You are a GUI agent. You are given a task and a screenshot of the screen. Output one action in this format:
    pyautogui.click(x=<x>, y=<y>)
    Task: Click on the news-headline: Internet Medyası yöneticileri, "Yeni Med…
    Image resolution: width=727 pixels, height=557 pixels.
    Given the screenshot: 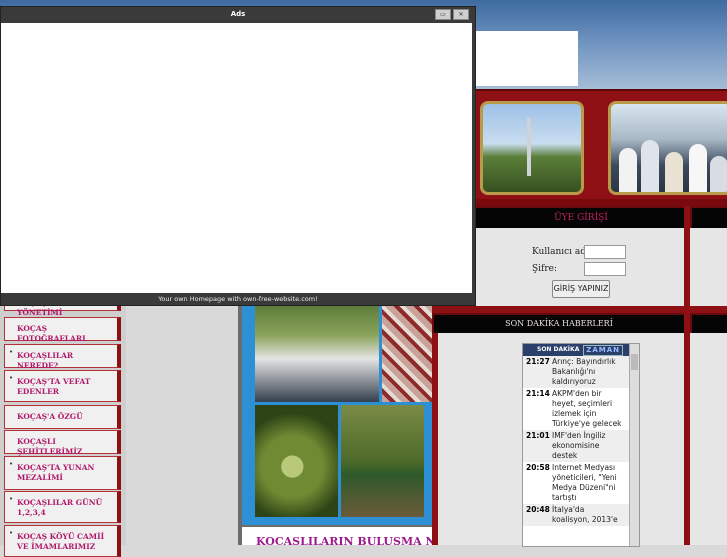 What is the action you would take?
    pyautogui.click(x=587, y=483)
    